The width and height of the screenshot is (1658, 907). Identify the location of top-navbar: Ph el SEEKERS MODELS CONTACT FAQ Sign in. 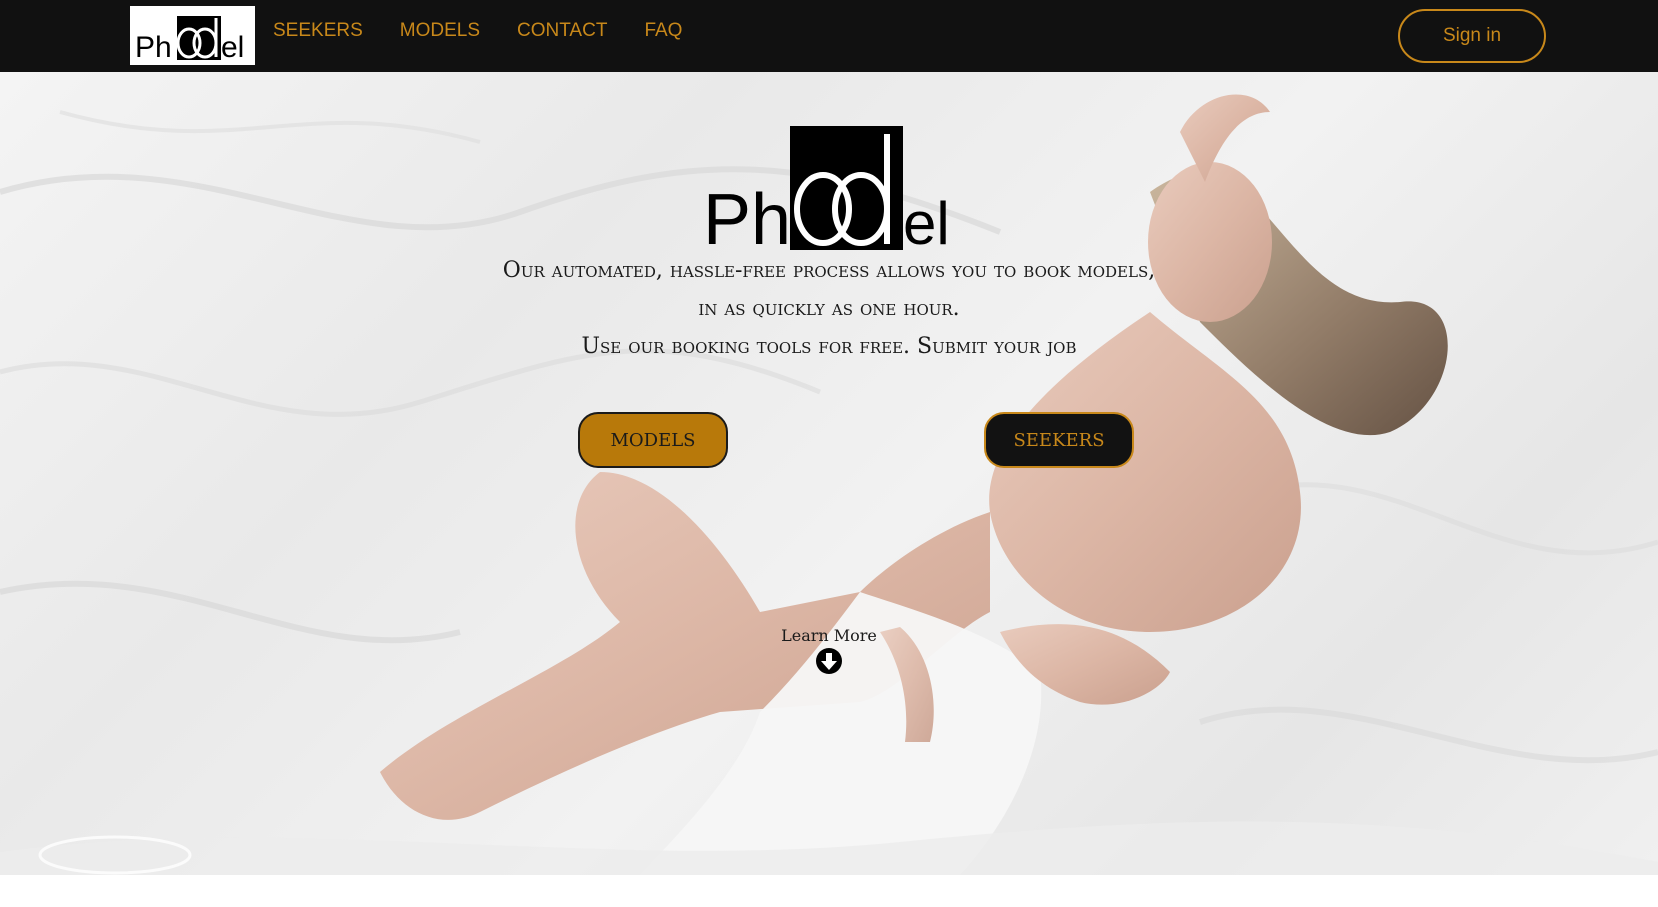
(829, 36).